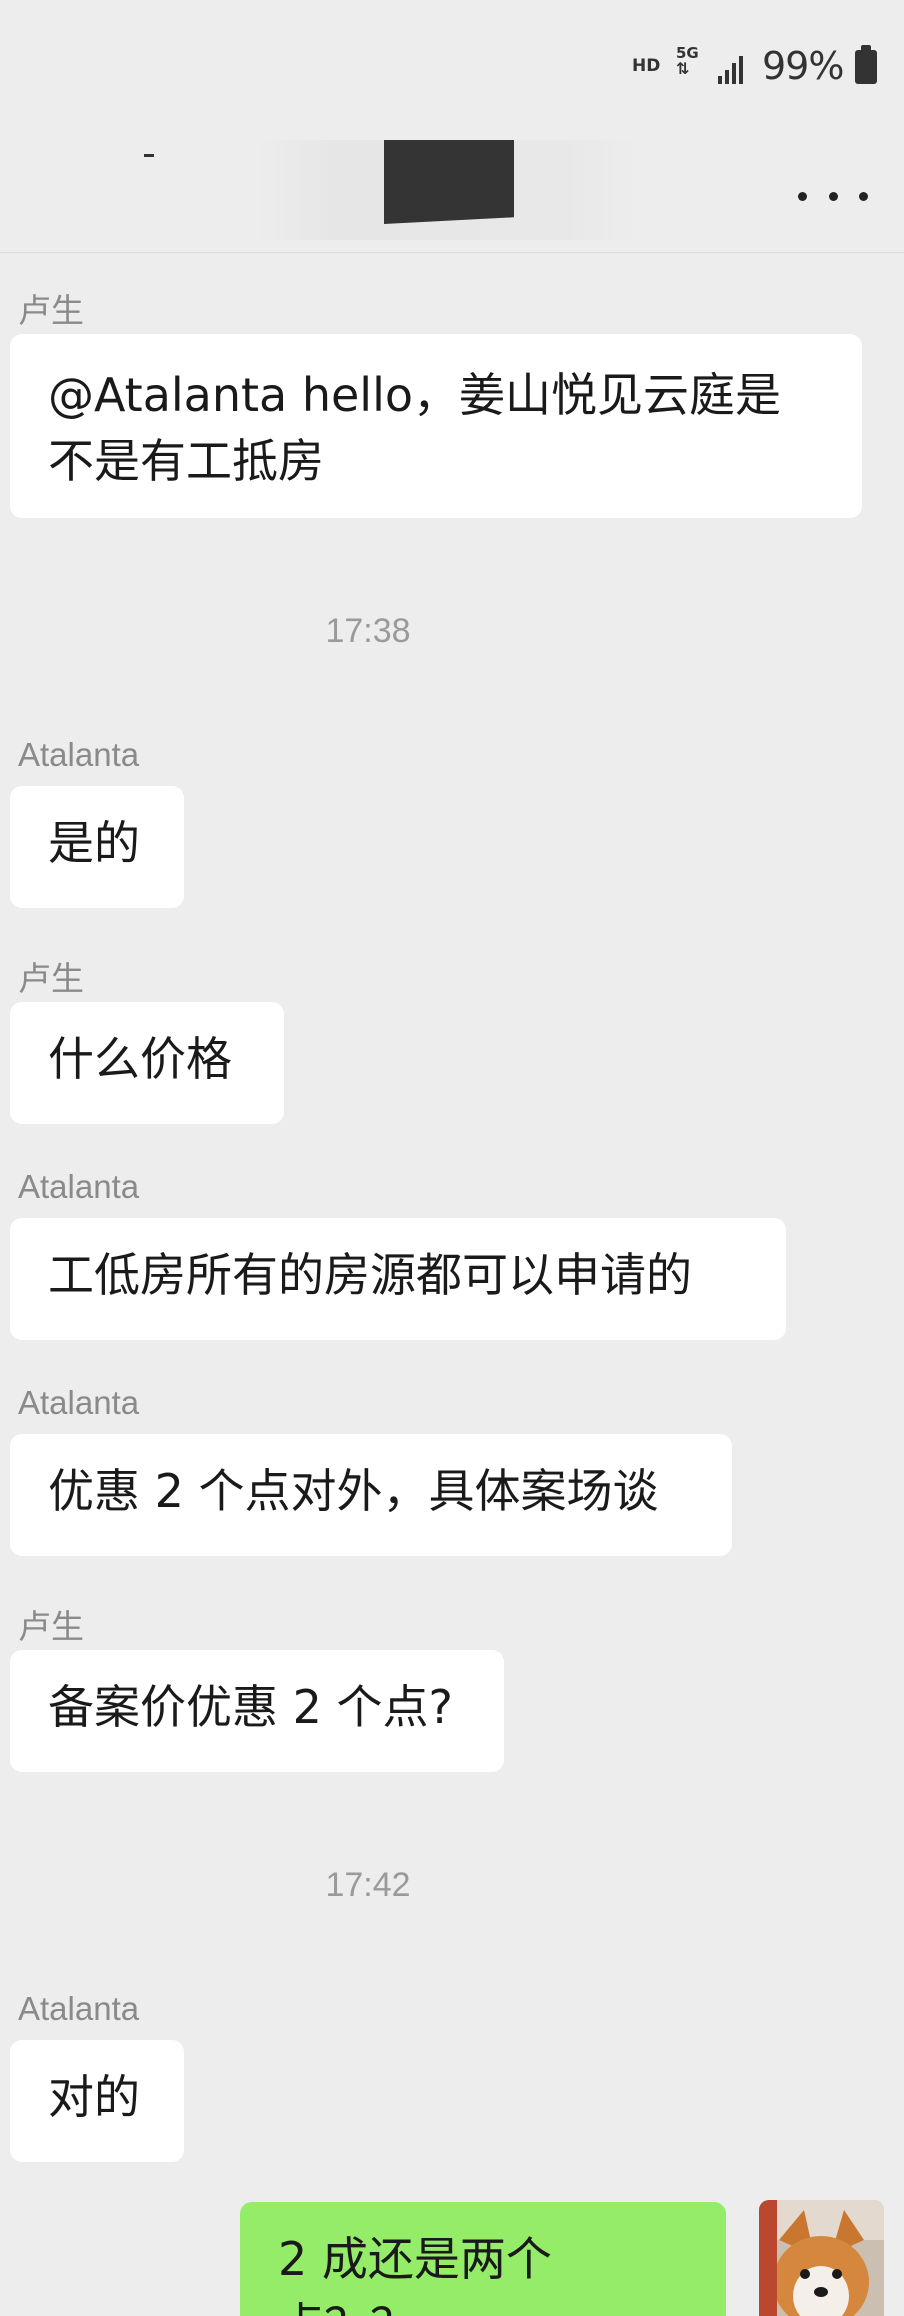 The width and height of the screenshot is (904, 2316). Describe the element at coordinates (452, 65) in the screenshot. I see `status-bar: HD 5G ⇅ 99%` at that location.